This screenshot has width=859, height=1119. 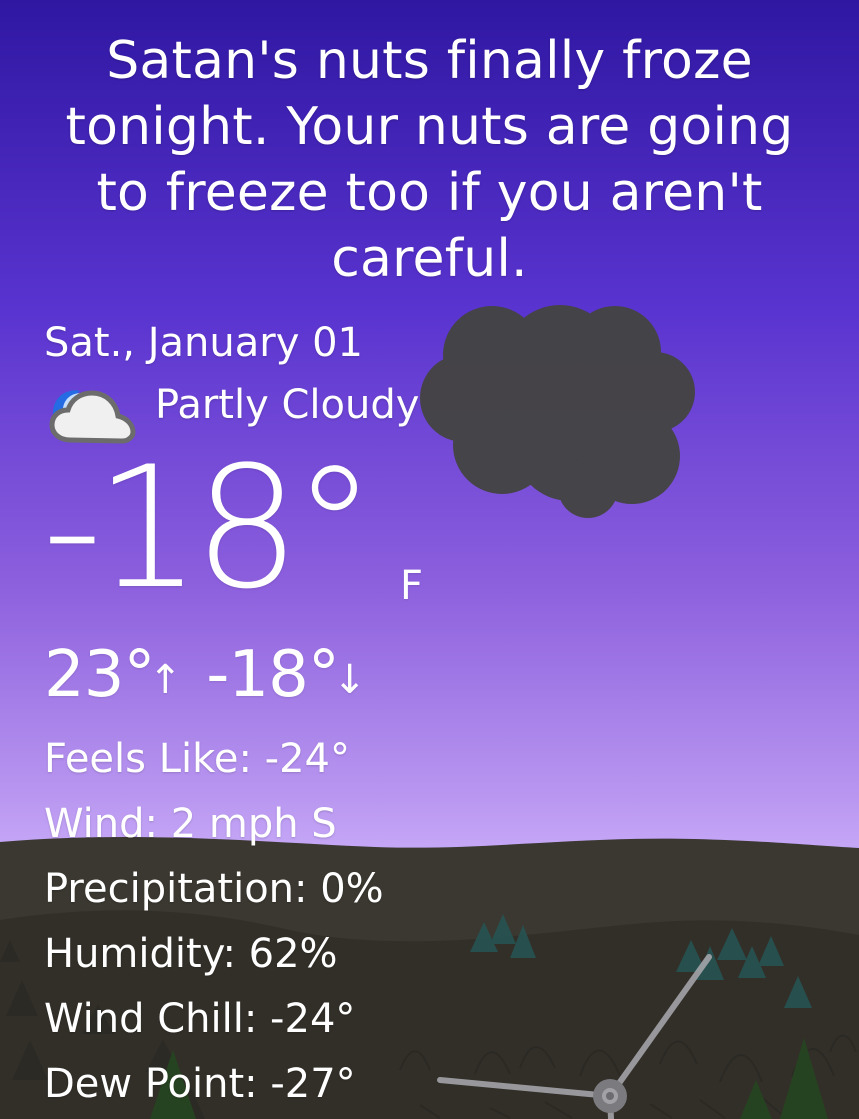 What do you see at coordinates (190, 824) in the screenshot?
I see `wind-detail: Wind: 2 mph S` at bounding box center [190, 824].